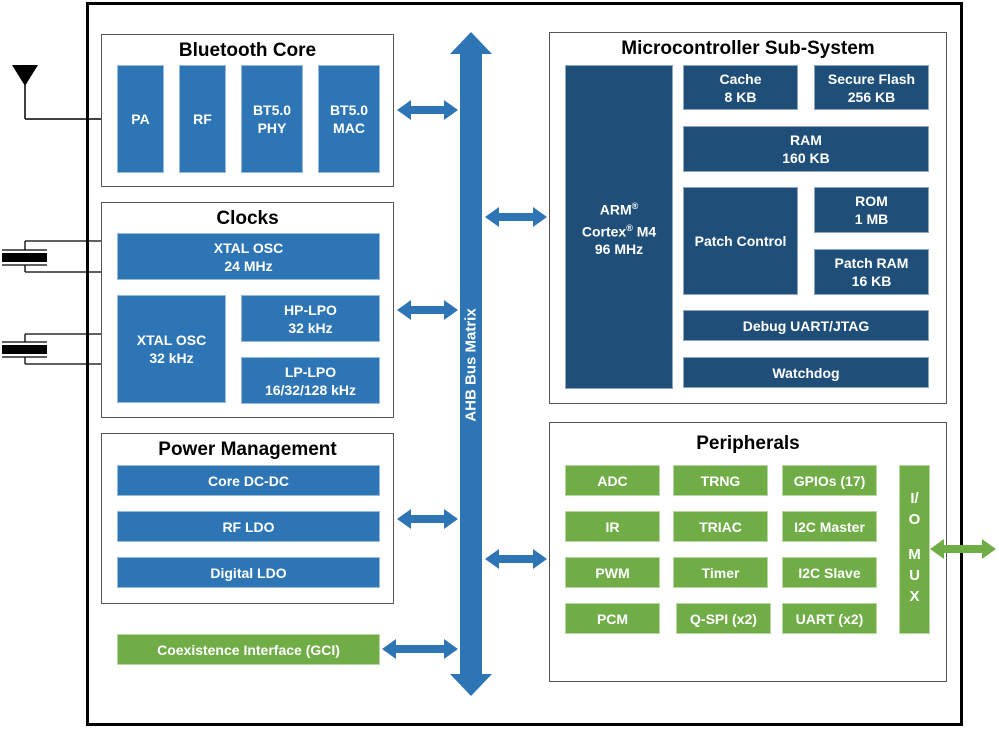 The image size is (999, 729). What do you see at coordinates (516, 559) in the screenshot?
I see `peripherals-bus-arrow` at bounding box center [516, 559].